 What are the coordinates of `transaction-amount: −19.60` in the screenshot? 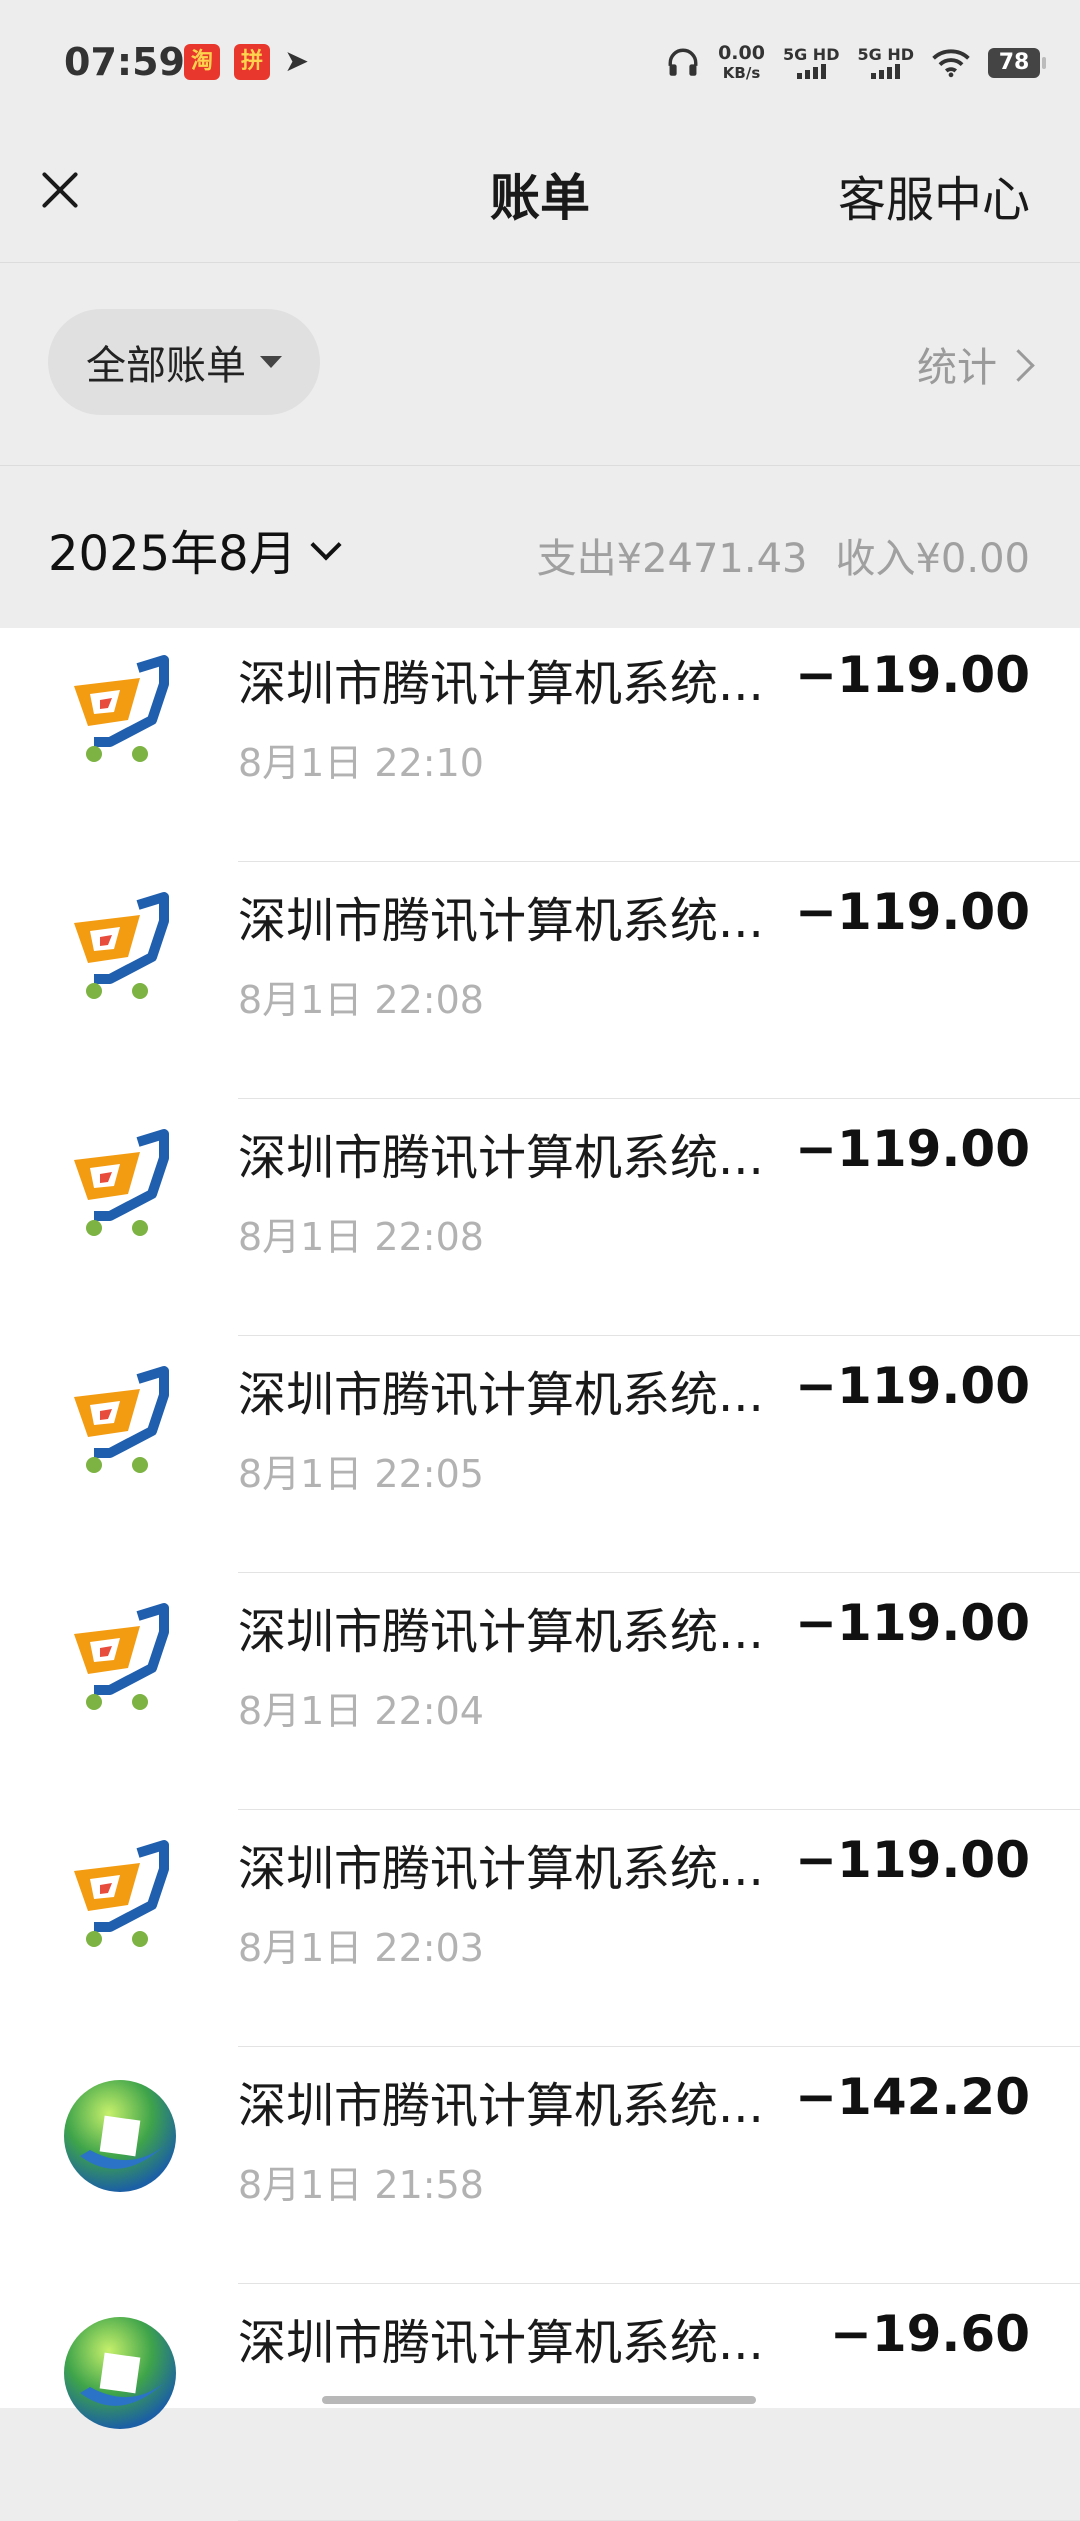 It's located at (929, 2334).